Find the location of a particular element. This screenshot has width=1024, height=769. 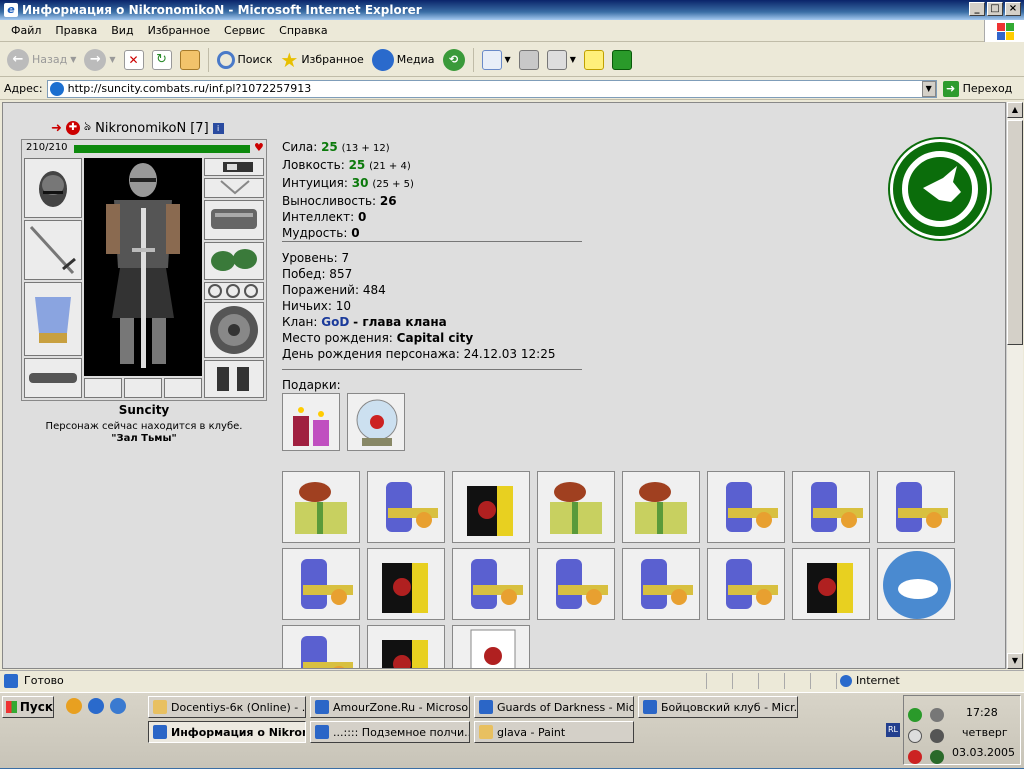

shield-slot is located at coordinates (234, 330).